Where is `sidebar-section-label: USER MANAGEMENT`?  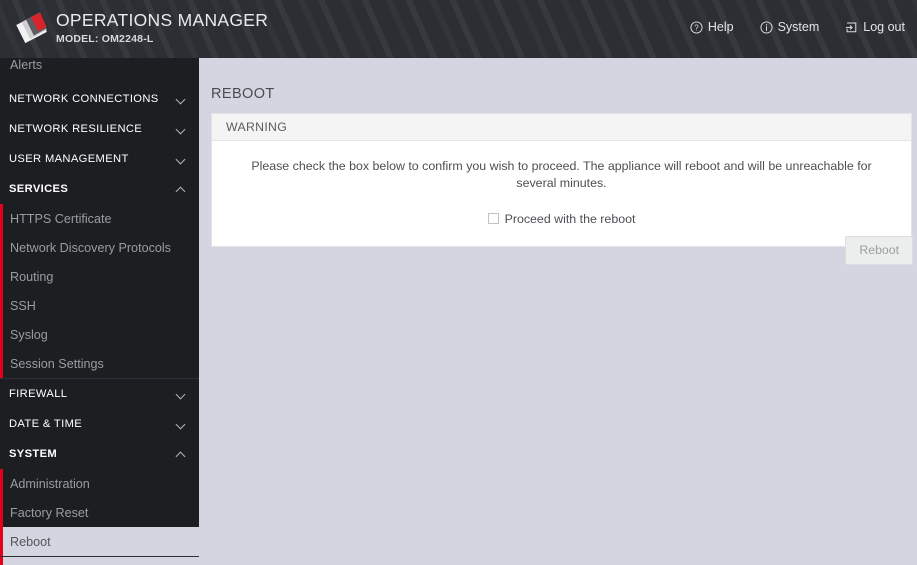
sidebar-section-label: USER MANAGEMENT is located at coordinates (69, 159).